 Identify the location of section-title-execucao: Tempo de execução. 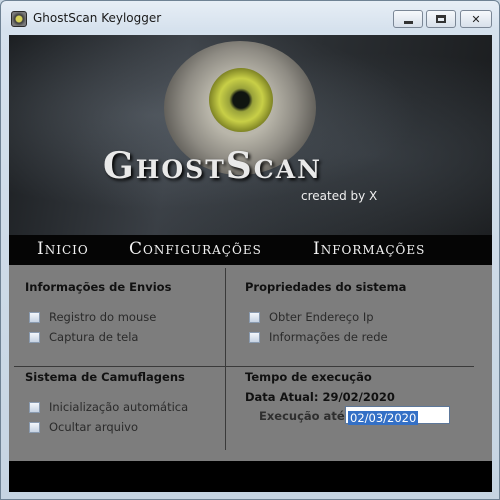
(308, 377).